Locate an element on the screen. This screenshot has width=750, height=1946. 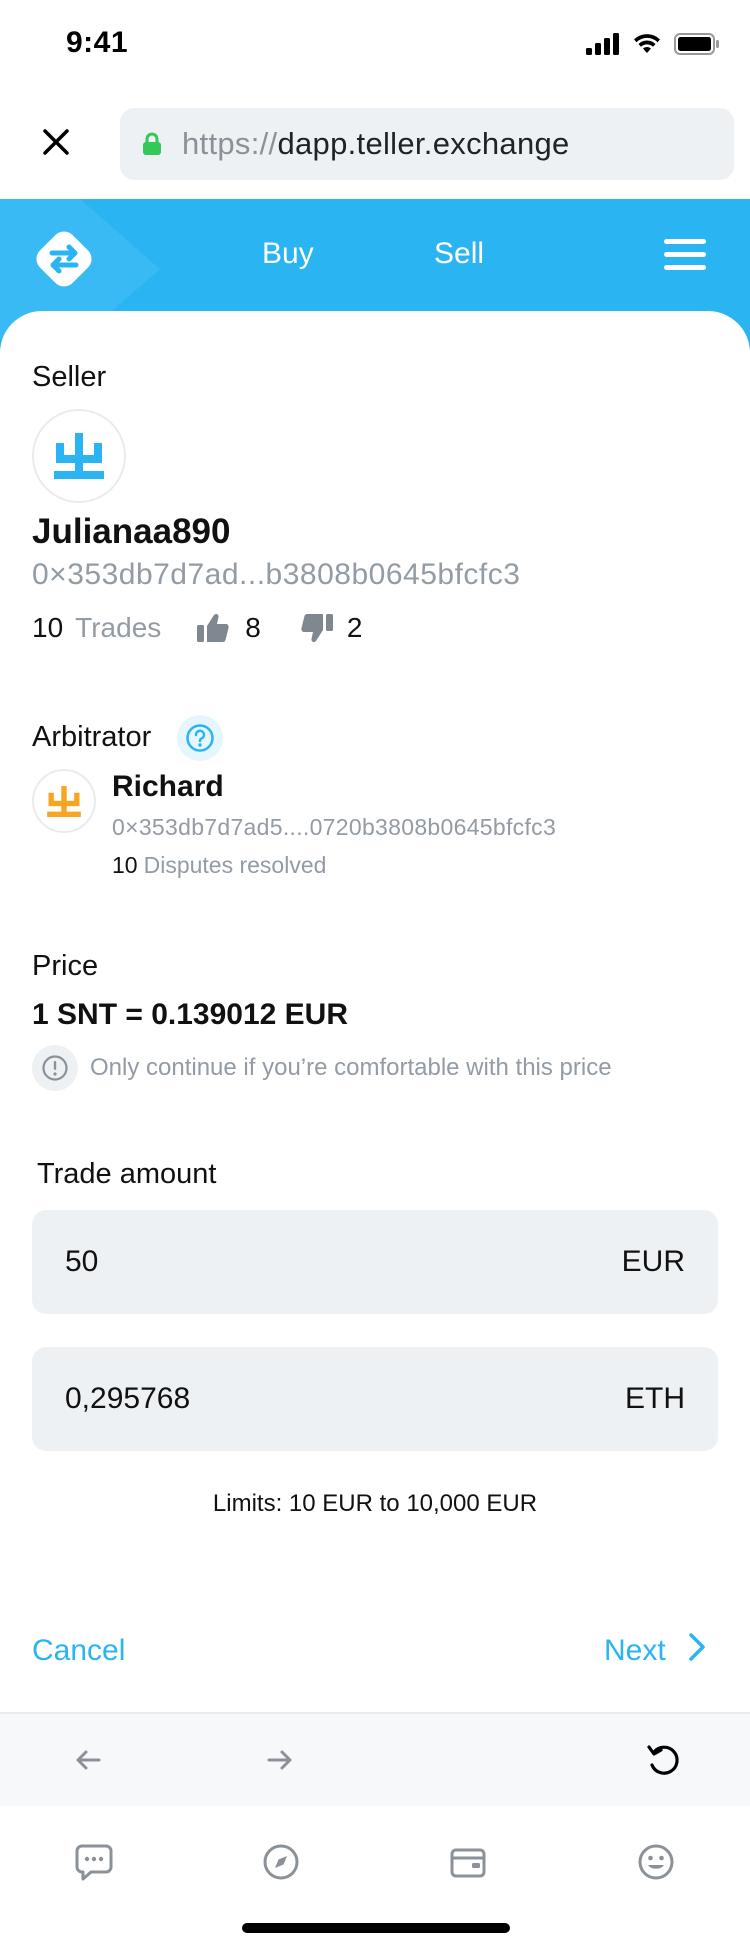
disputes-label: Disputes resolved is located at coordinates (235, 865).